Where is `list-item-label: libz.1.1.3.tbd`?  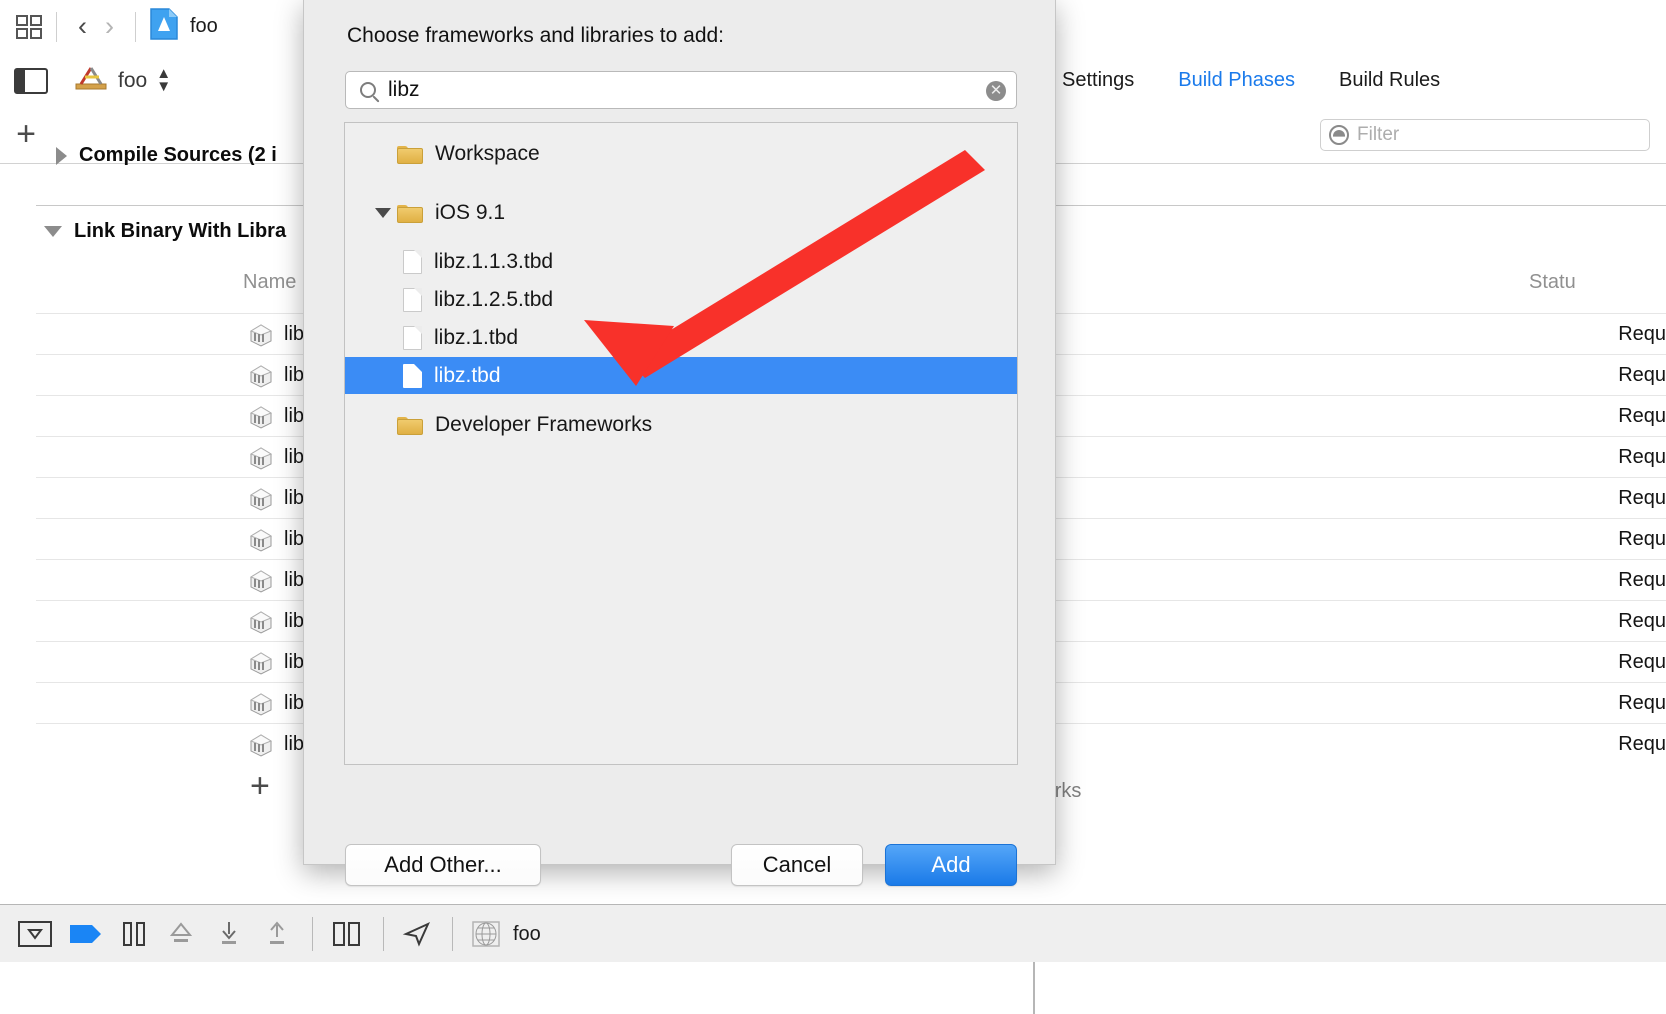 list-item-label: libz.1.1.3.tbd is located at coordinates (494, 261).